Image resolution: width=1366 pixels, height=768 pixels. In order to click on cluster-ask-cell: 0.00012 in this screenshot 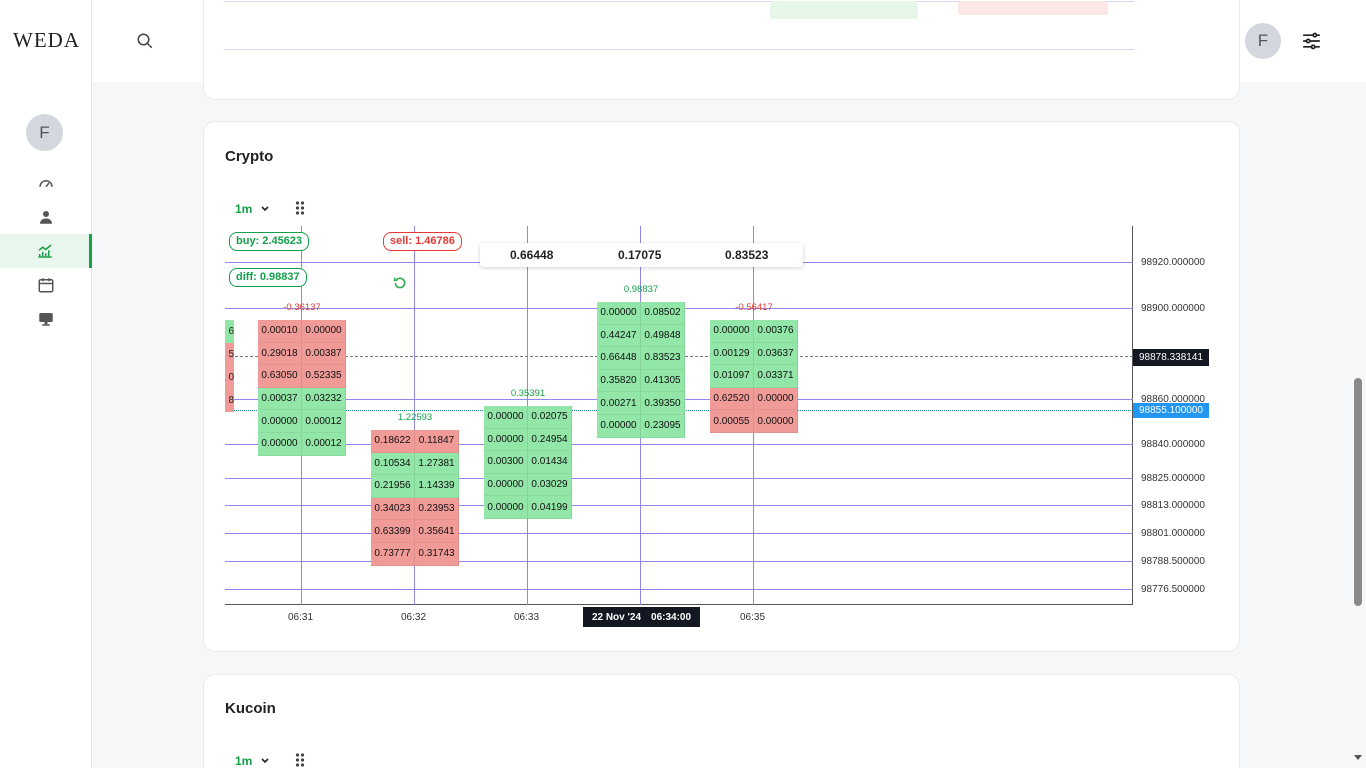, I will do `click(324, 444)`.